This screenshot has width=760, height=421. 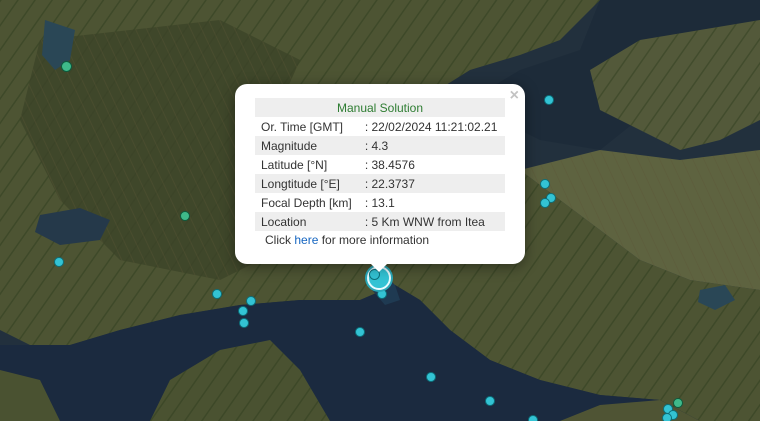 I want to click on detail-value: : 5 Km WNW from Itea, so click(x=431, y=221).